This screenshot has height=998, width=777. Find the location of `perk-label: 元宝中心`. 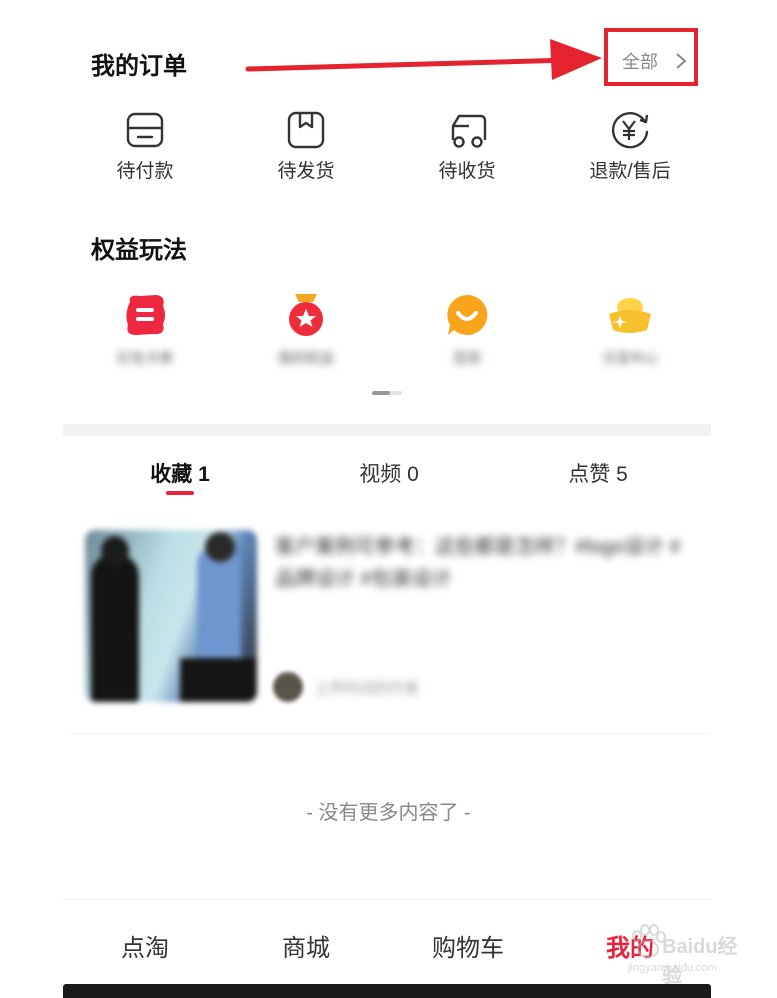

perk-label: 元宝中心 is located at coordinates (630, 358).